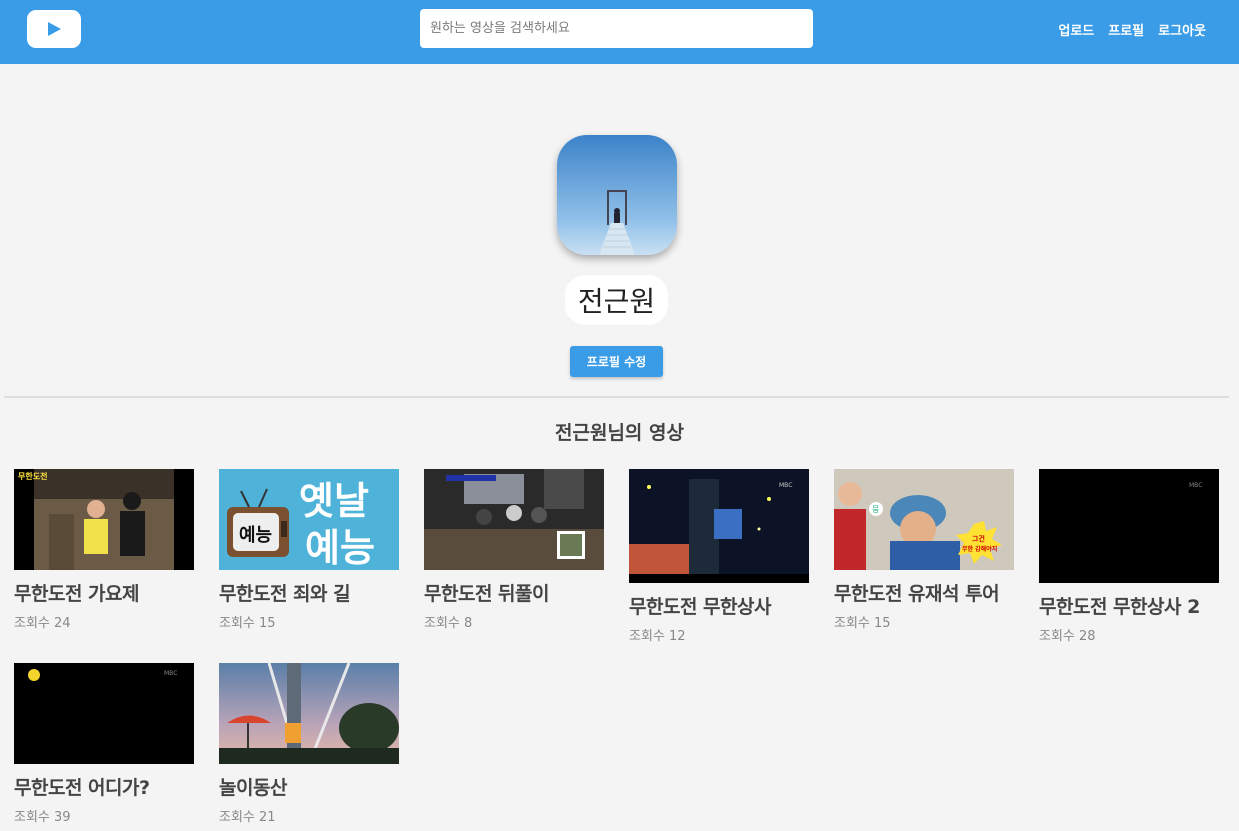 This screenshot has height=831, width=1239. I want to click on video-title: 무한도전 무한상사 2, so click(1129, 605).